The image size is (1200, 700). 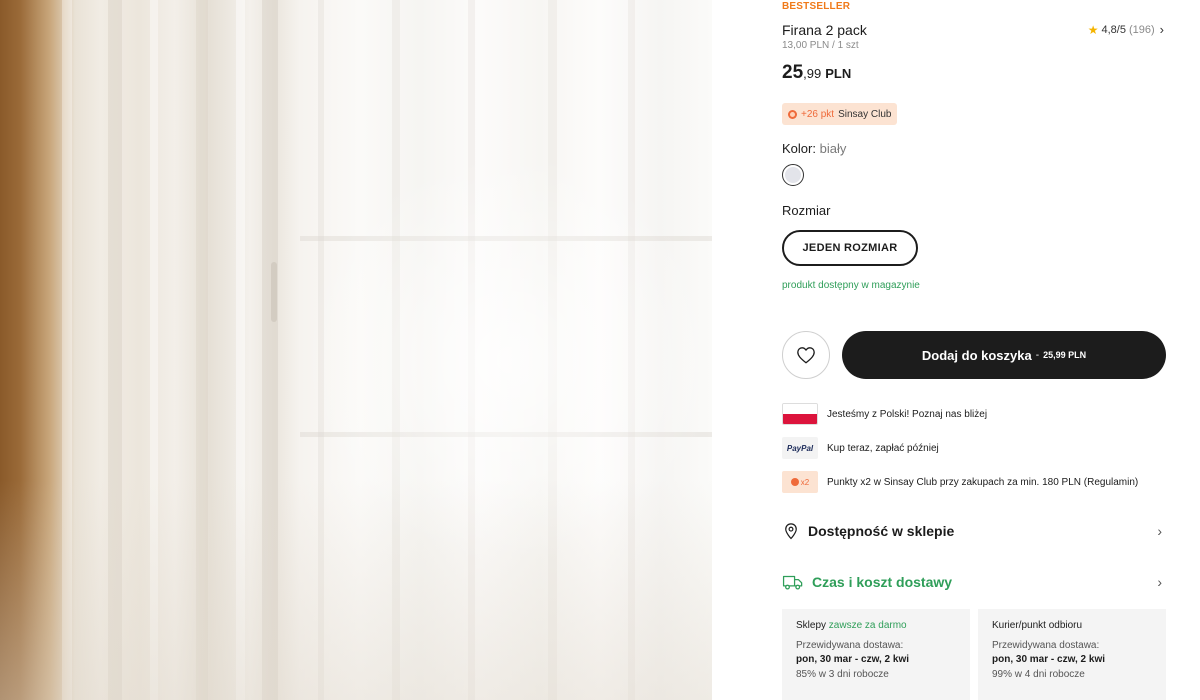 I want to click on product-title: Firana 2 pack, so click(x=824, y=30).